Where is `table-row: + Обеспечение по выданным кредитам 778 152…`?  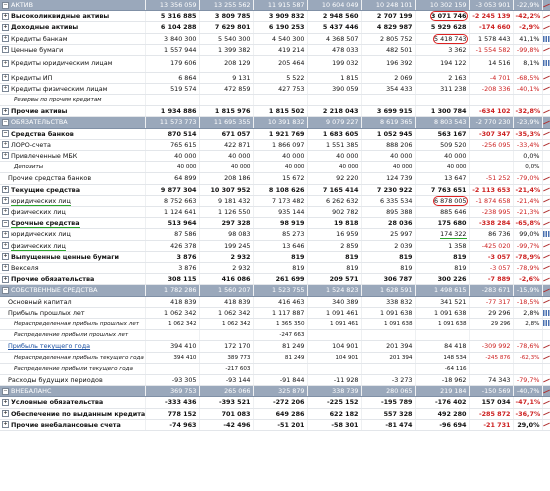
table-row: + Обеспечение по выданным кредитам 778 152… is located at coordinates (275, 414).